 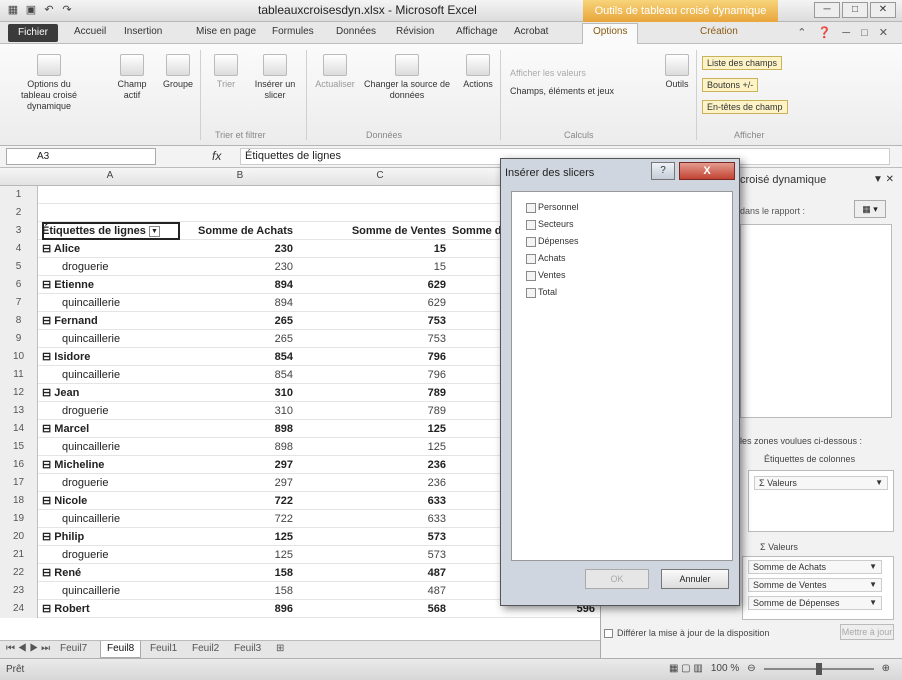 I want to click on close-icon: X, so click(x=707, y=171).